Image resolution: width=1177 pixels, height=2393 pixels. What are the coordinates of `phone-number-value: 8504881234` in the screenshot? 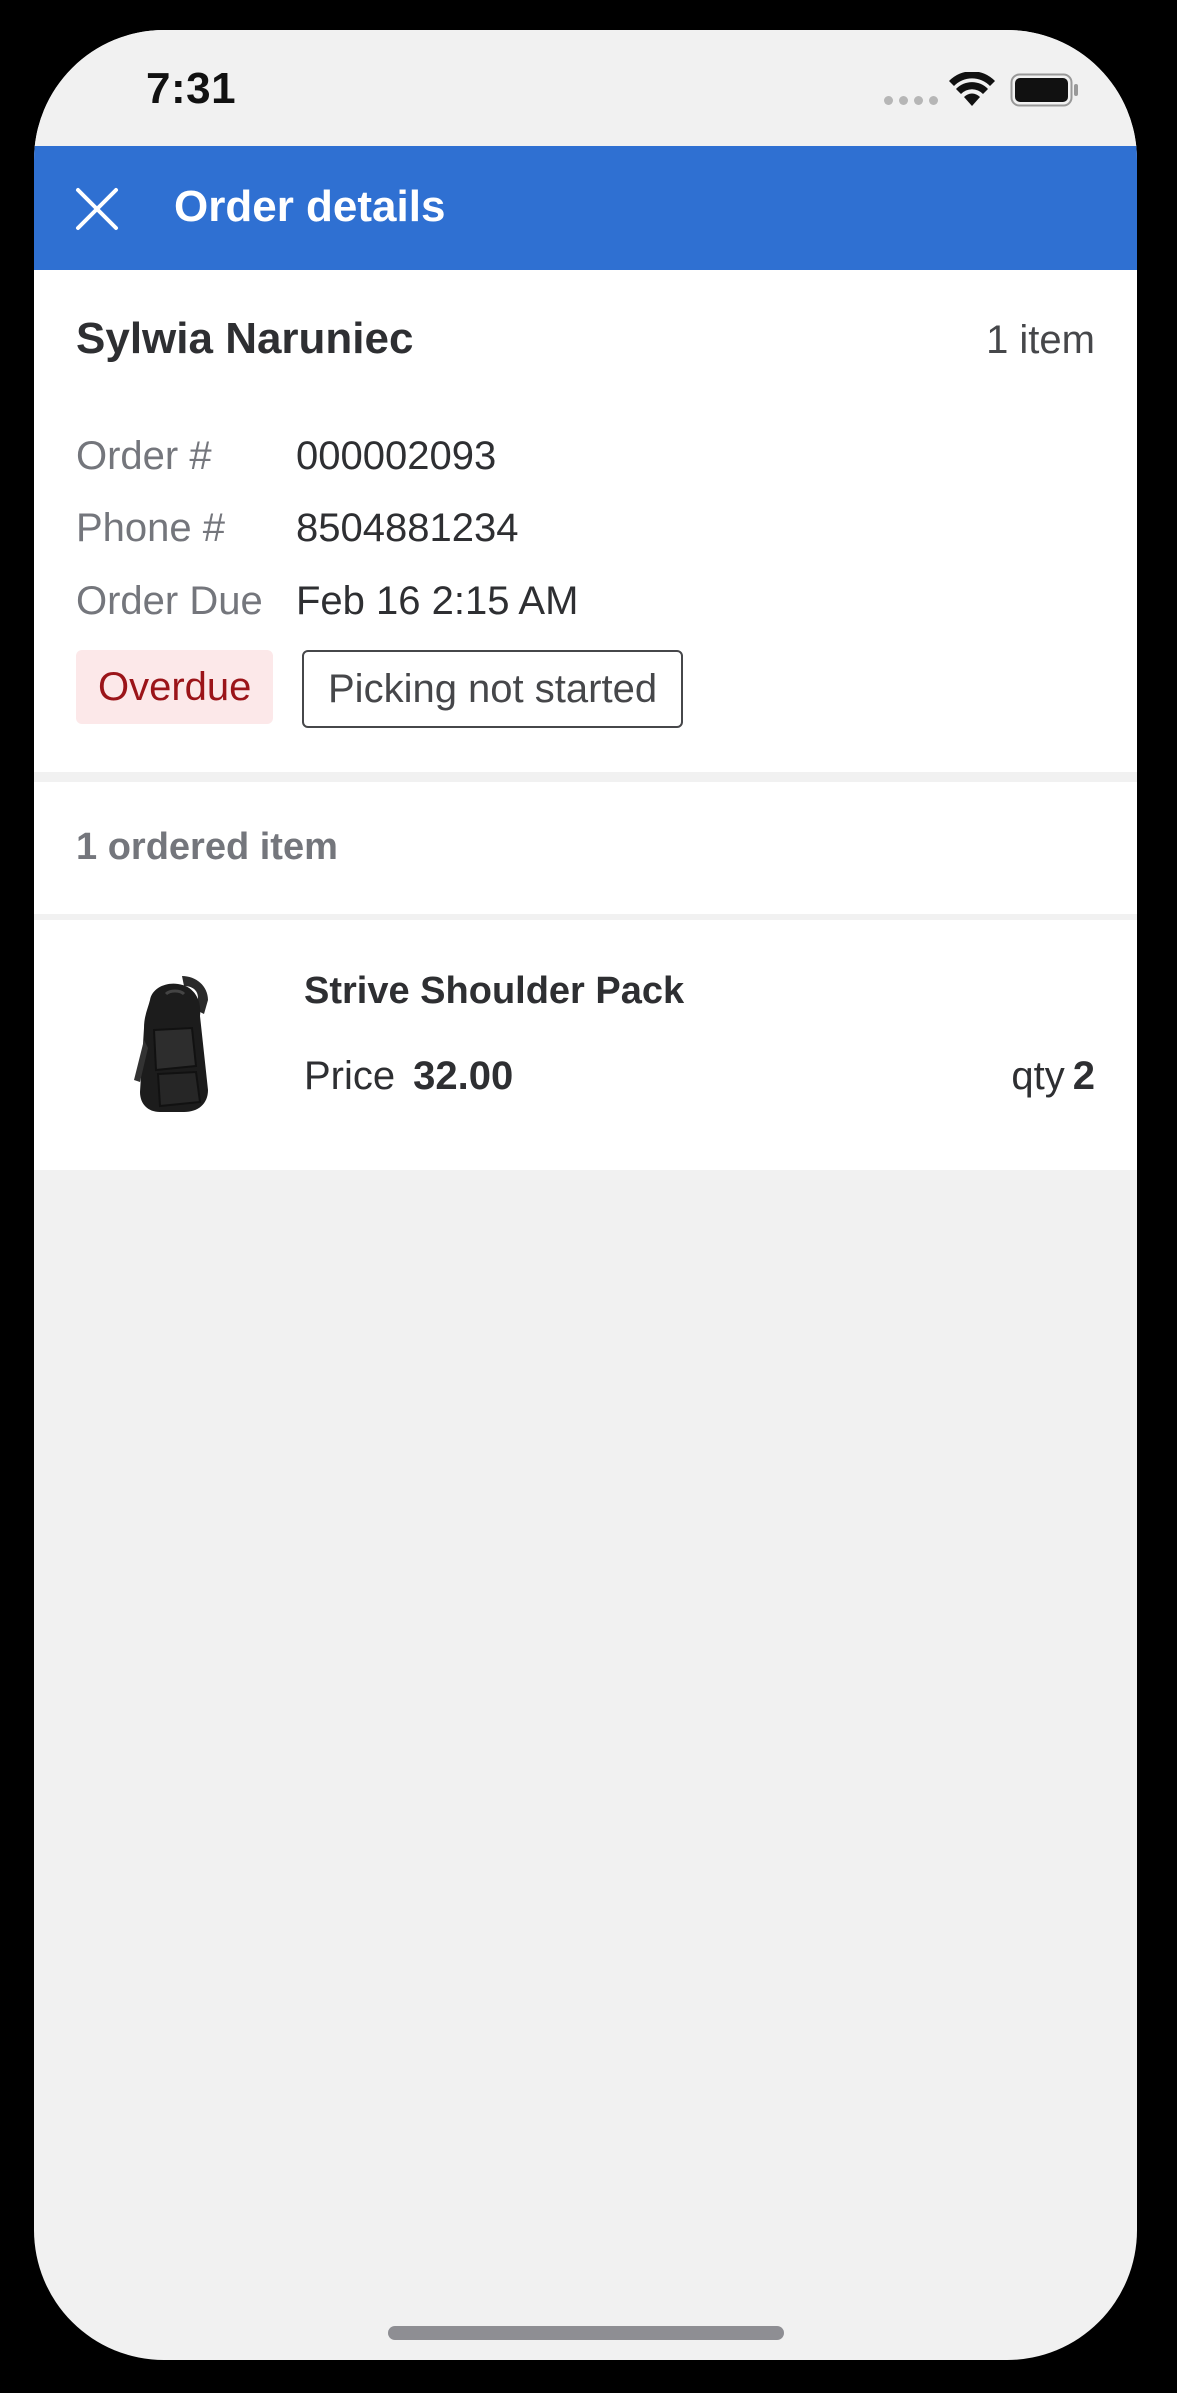 It's located at (407, 528).